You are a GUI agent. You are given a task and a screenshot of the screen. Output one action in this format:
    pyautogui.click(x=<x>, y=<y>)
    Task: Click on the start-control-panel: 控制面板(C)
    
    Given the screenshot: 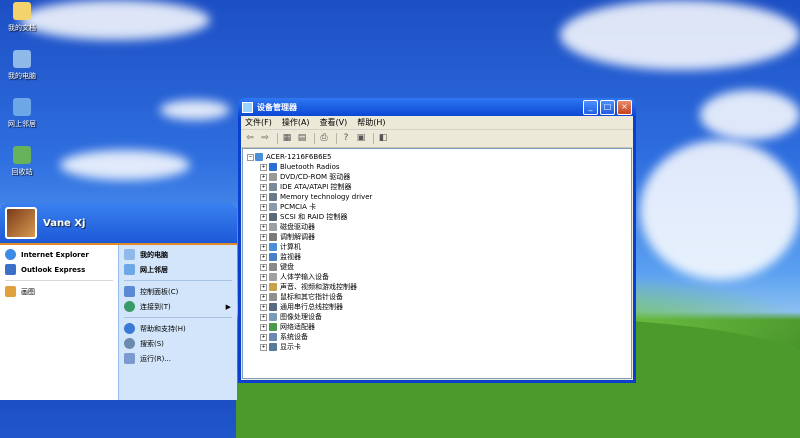 What is the action you would take?
    pyautogui.click(x=178, y=291)
    